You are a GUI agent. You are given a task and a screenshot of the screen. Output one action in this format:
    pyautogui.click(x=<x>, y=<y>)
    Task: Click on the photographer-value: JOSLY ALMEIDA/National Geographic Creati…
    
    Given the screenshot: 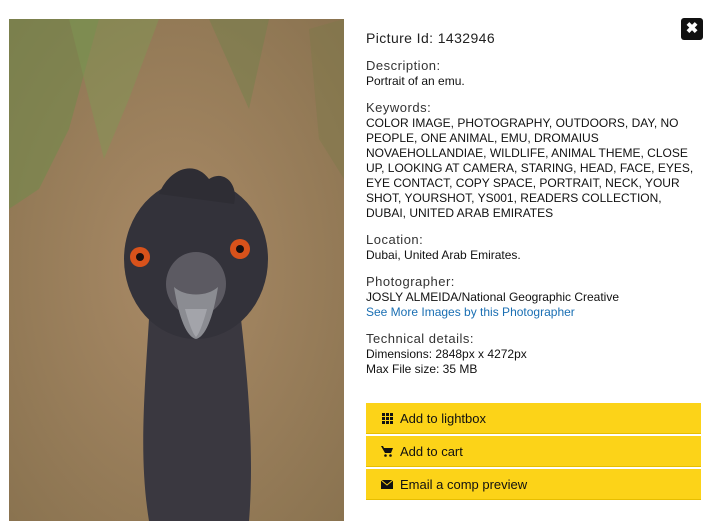 What is the action you would take?
    pyautogui.click(x=493, y=297)
    